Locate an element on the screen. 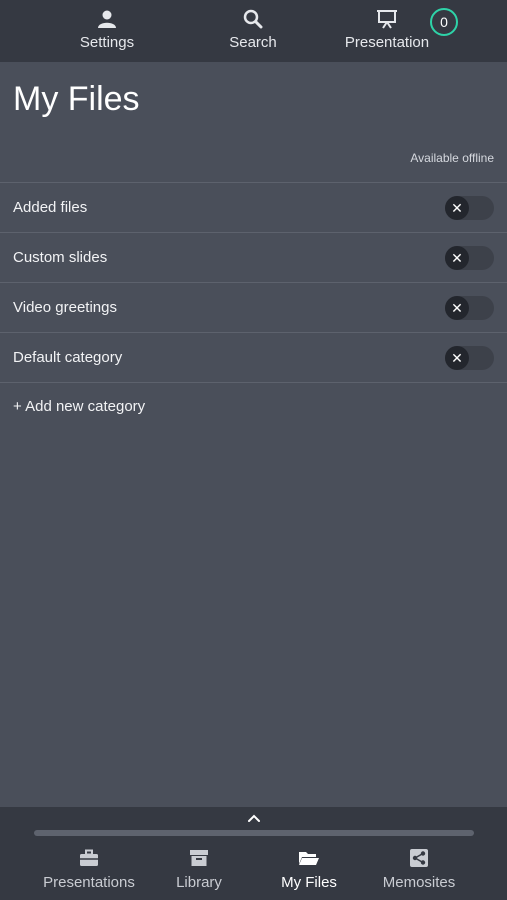 The image size is (507, 900). chevron-up-icon is located at coordinates (254, 818).